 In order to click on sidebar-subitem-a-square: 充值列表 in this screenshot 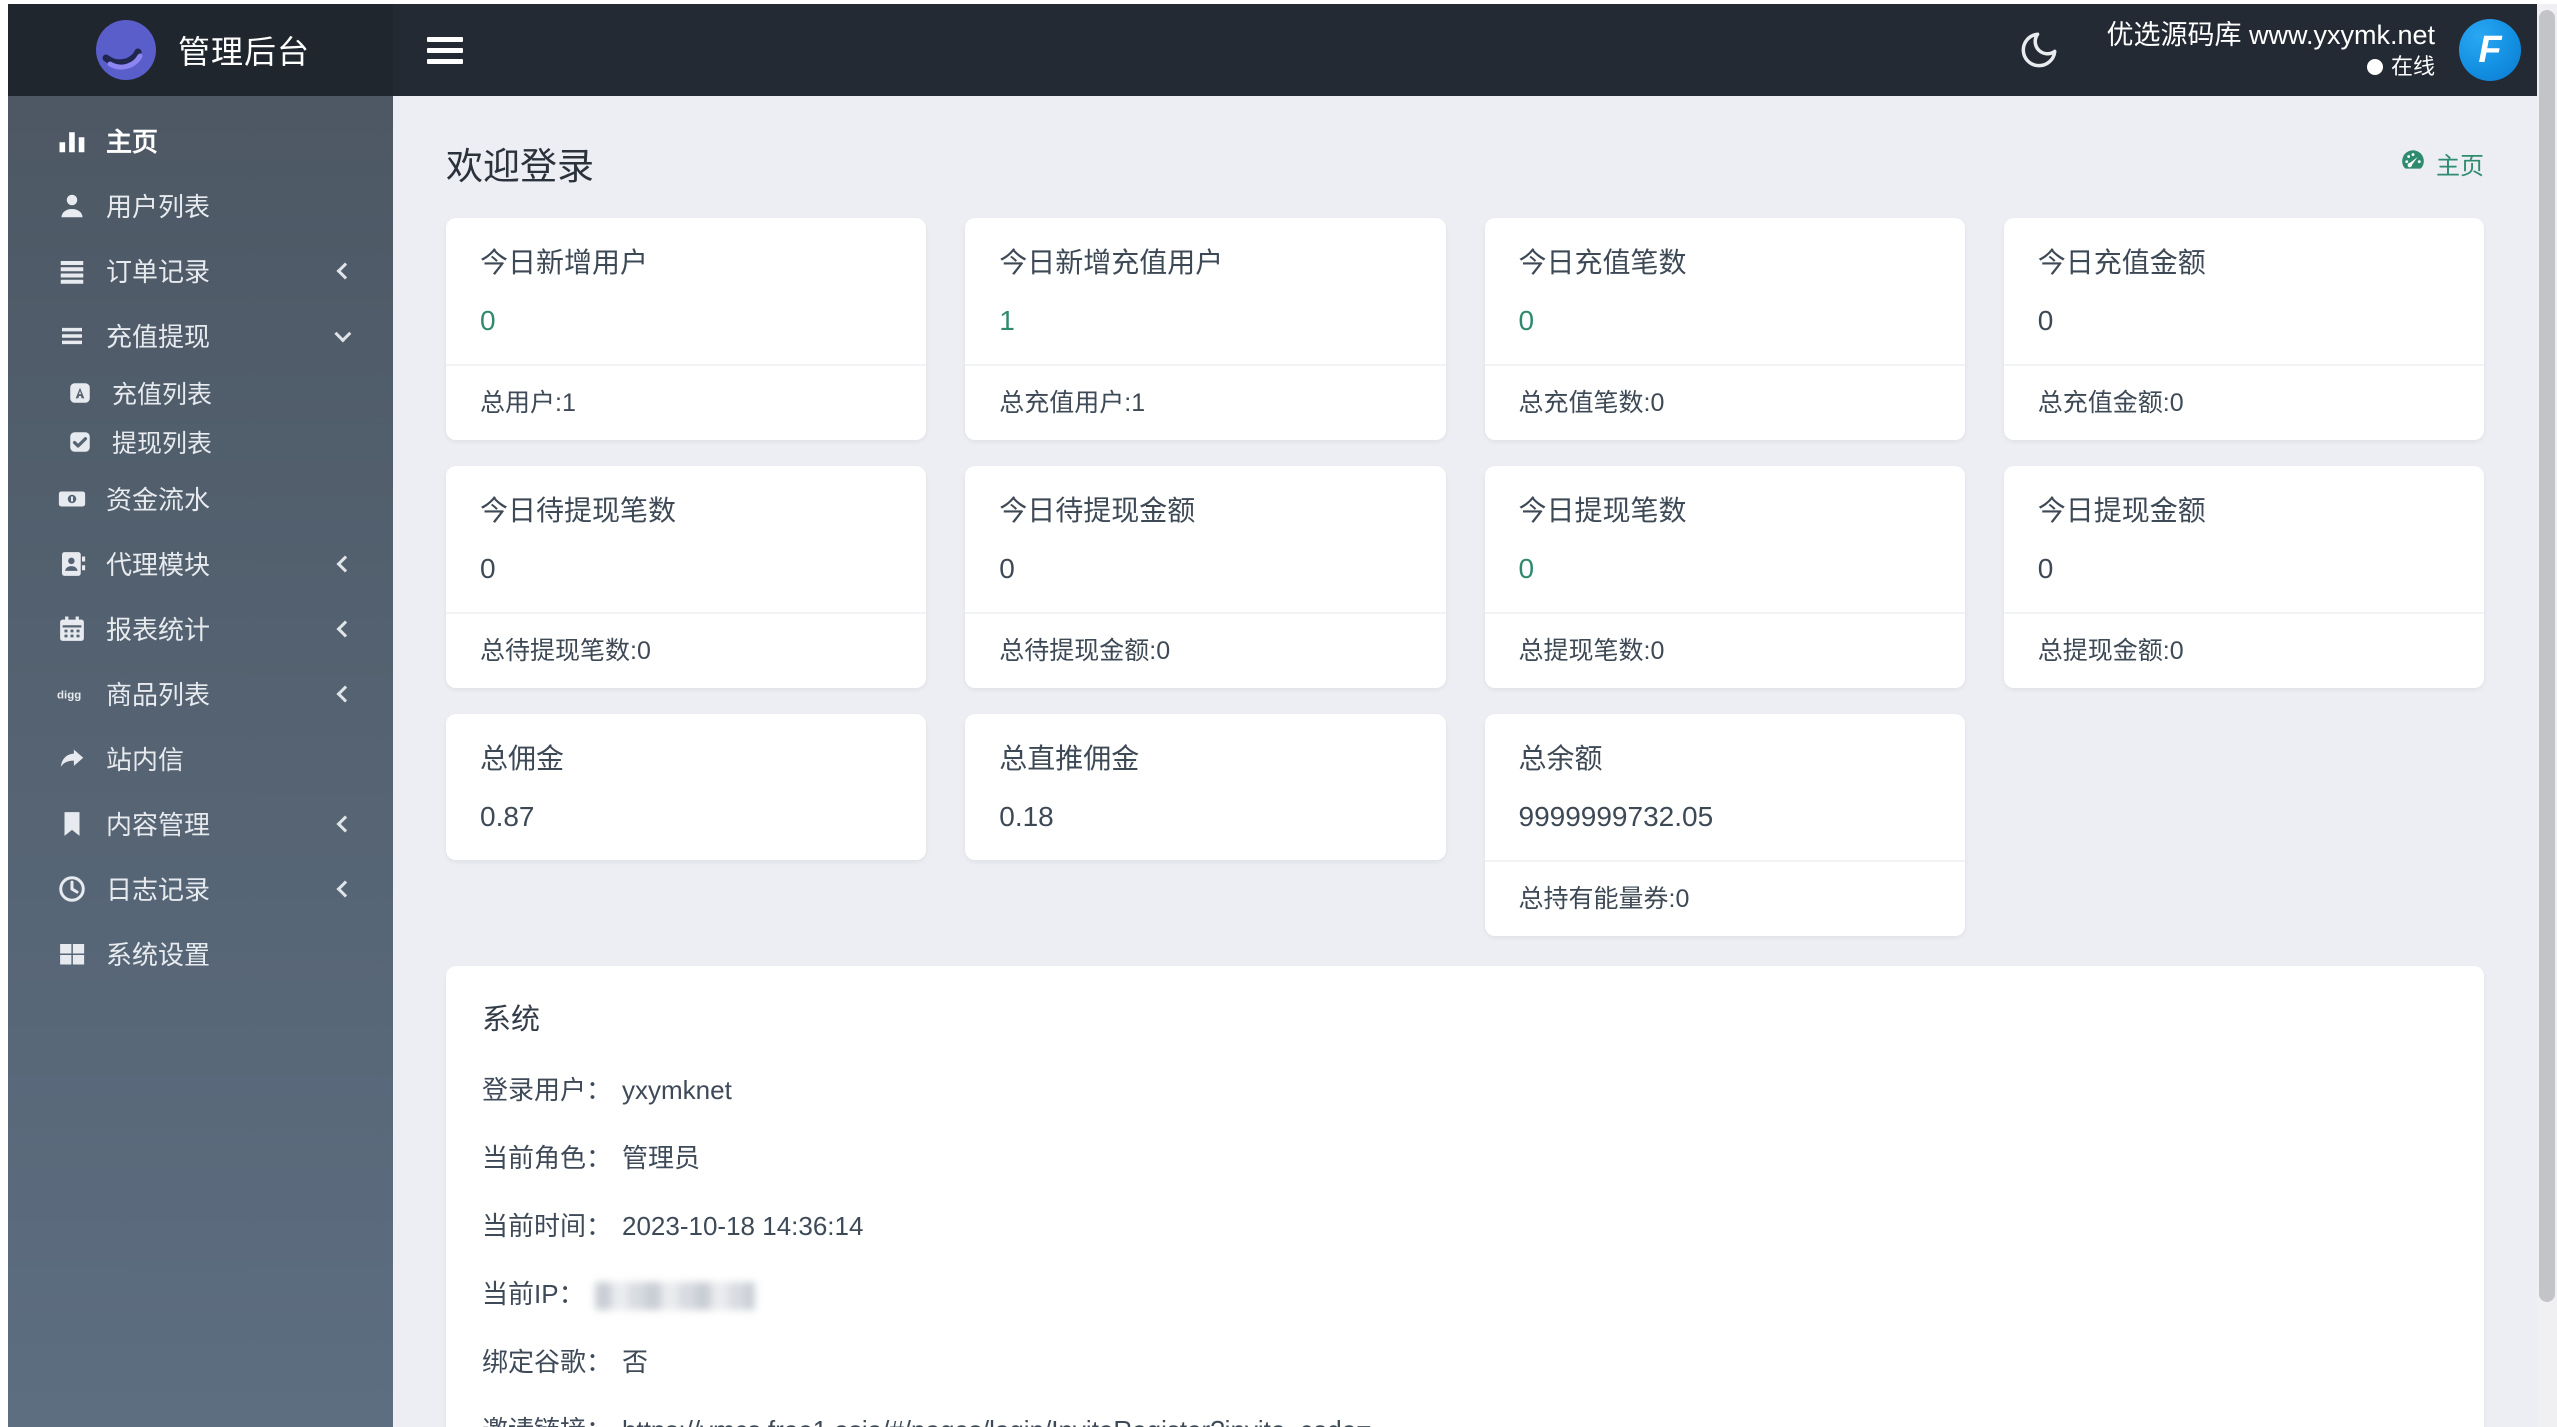, I will do `click(200, 392)`.